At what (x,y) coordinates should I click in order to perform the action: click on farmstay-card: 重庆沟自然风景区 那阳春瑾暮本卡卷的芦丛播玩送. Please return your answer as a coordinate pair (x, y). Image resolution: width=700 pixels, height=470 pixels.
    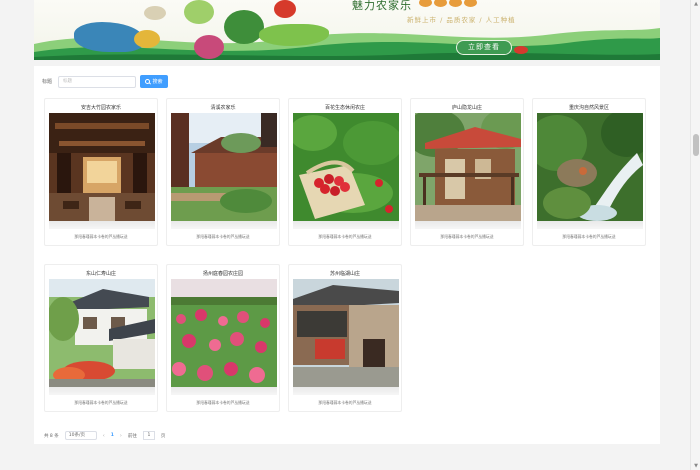
    Looking at the image, I should click on (589, 172).